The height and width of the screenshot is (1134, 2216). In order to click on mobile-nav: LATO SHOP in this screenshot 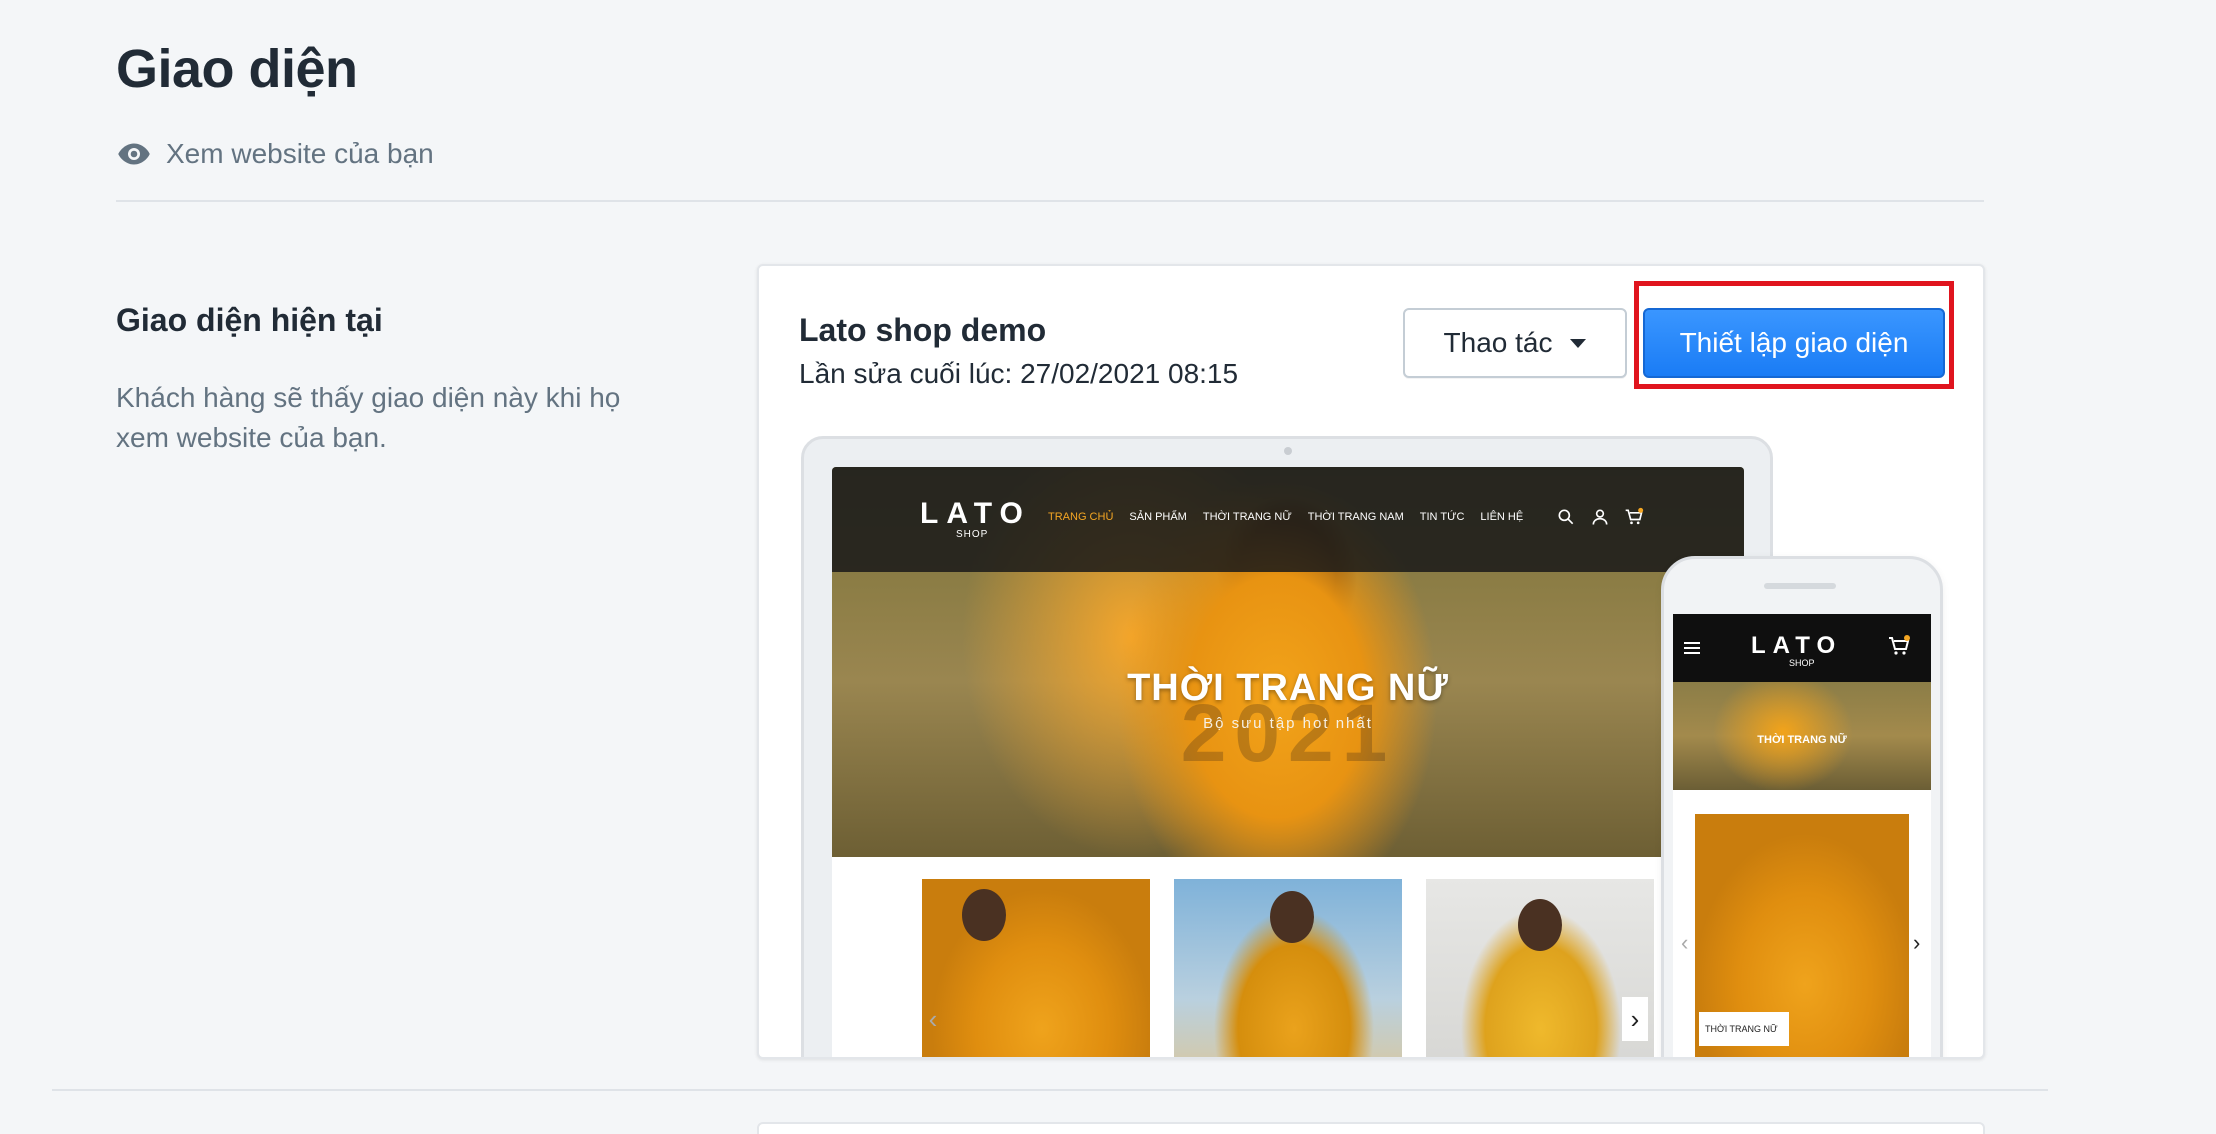, I will do `click(1802, 648)`.